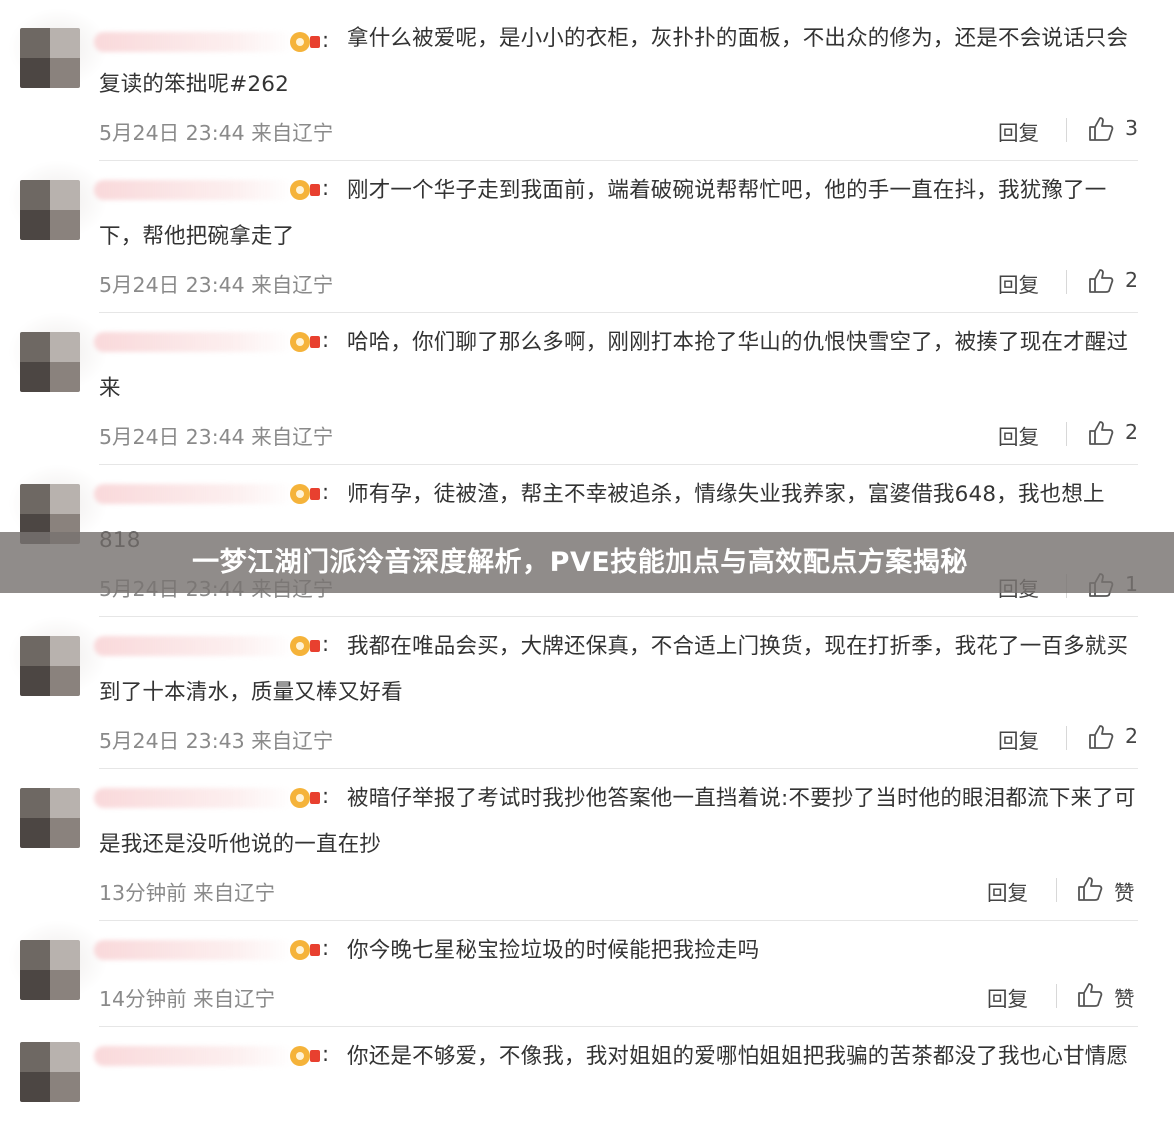 This screenshot has height=1124, width=1174. What do you see at coordinates (187, 893) in the screenshot?
I see `comment-meta: 13分钟前 来自辽宁` at bounding box center [187, 893].